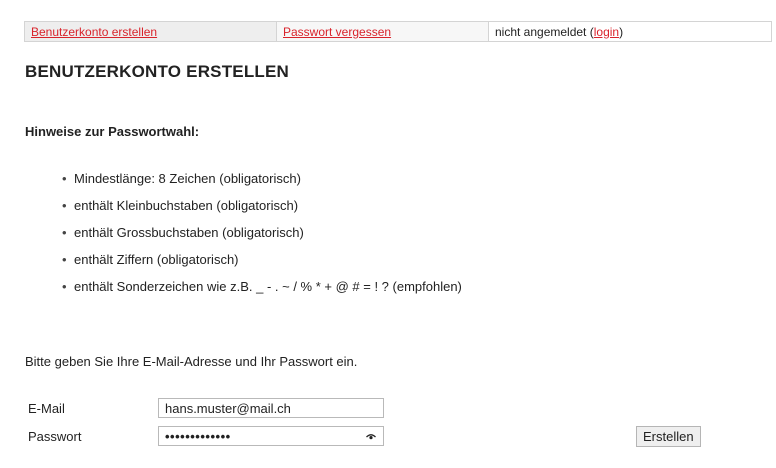  What do you see at coordinates (621, 31) in the screenshot?
I see `login-status-suffix: )` at bounding box center [621, 31].